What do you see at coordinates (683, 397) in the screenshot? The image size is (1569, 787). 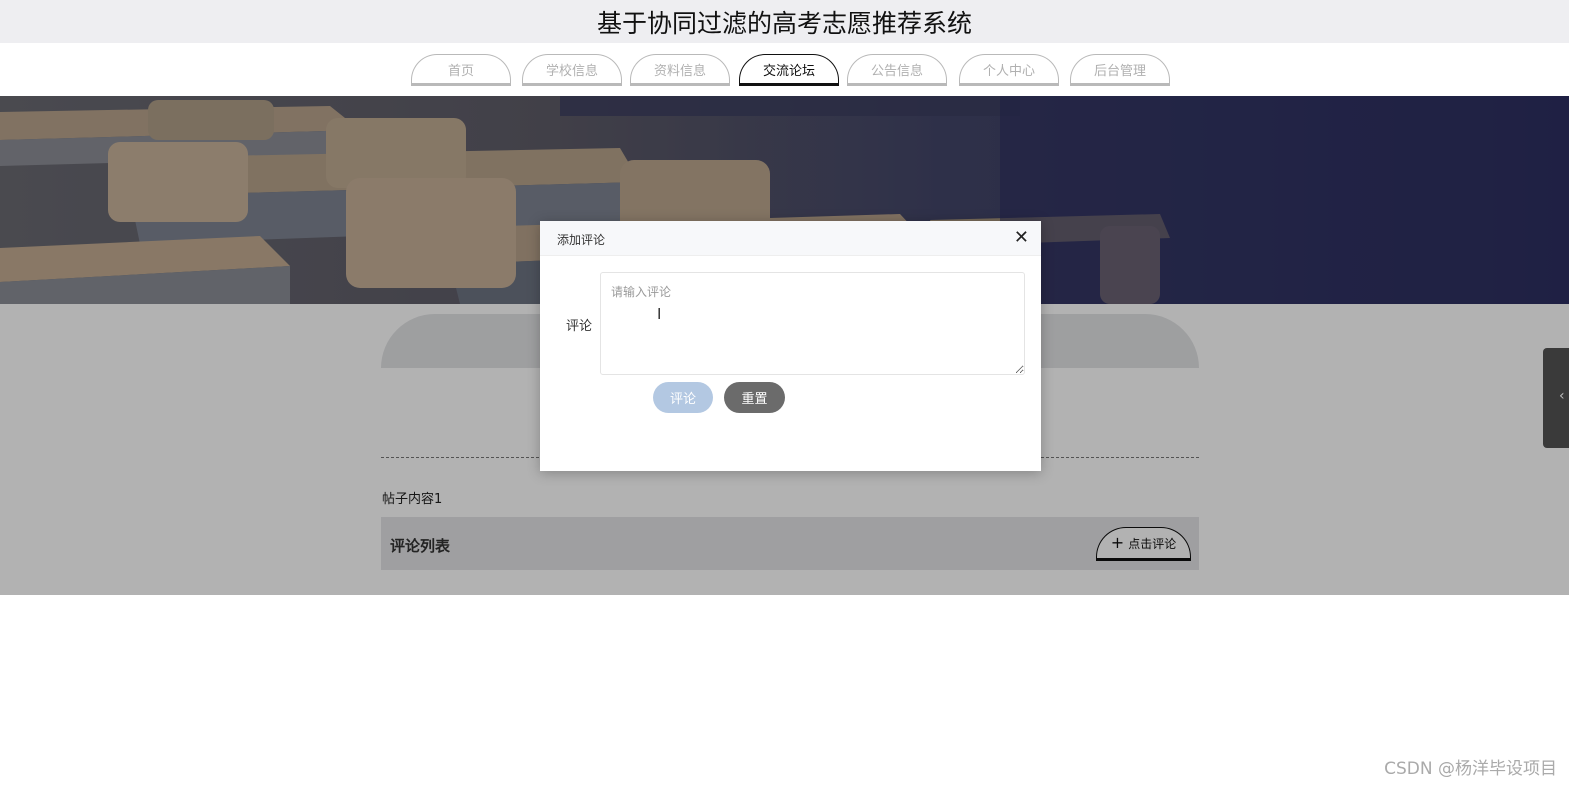 I see `submit-comment-button: 评论` at bounding box center [683, 397].